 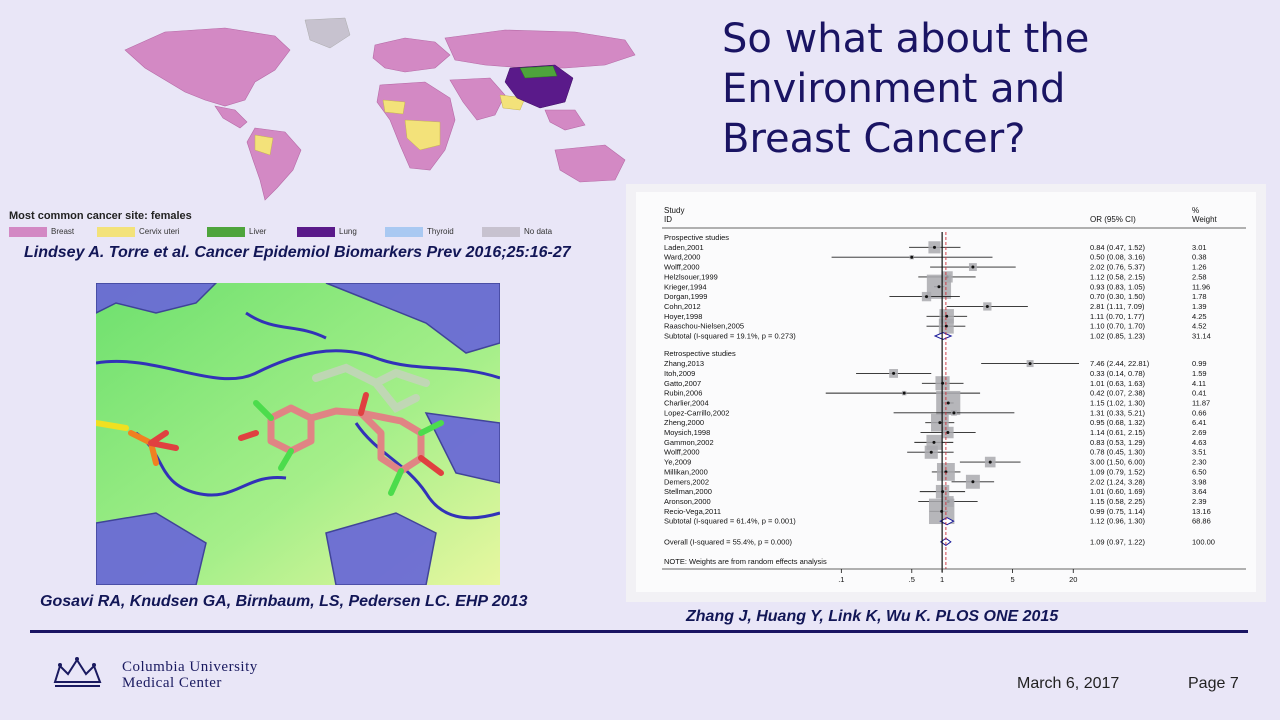 I want to click on subtotal-weight: 68.86, so click(x=1201, y=521).